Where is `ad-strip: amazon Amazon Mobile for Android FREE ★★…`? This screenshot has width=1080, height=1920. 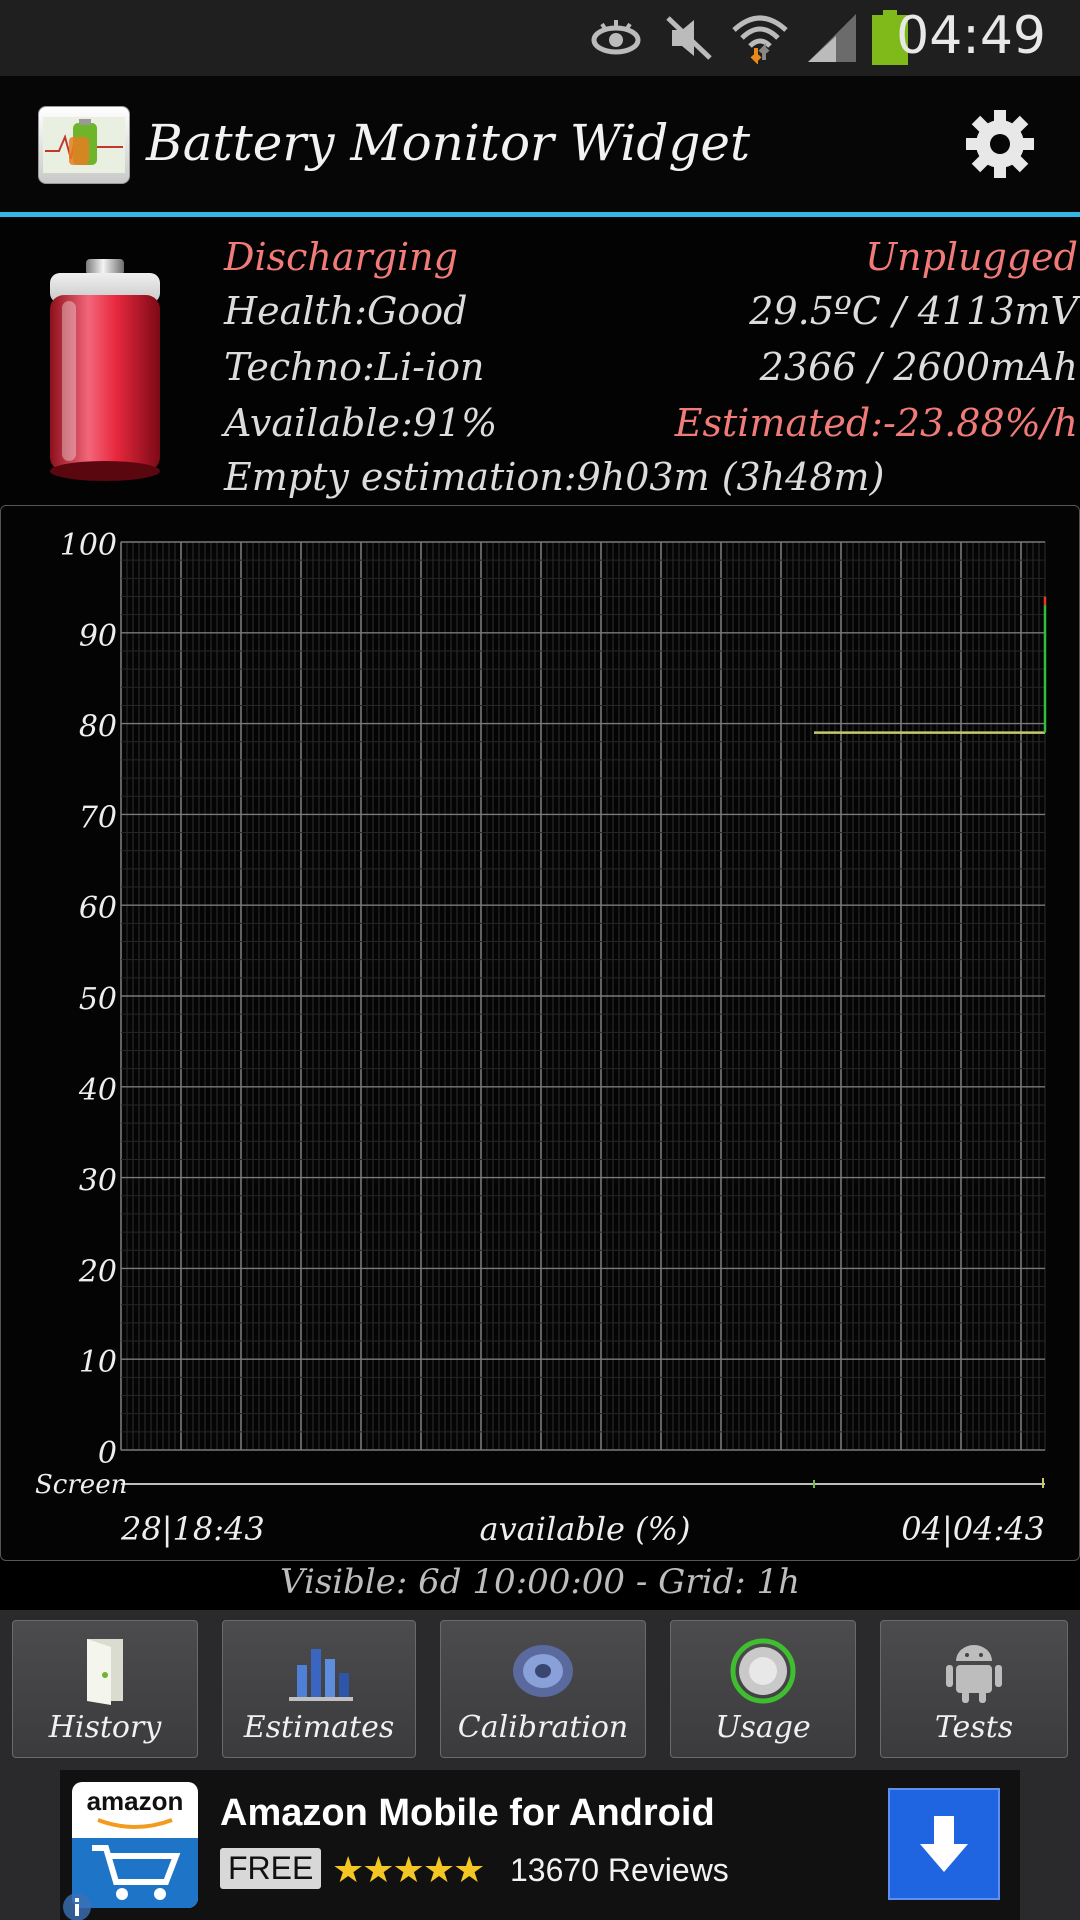
ad-strip: amazon Amazon Mobile for Android FREE ★★… is located at coordinates (540, 1845).